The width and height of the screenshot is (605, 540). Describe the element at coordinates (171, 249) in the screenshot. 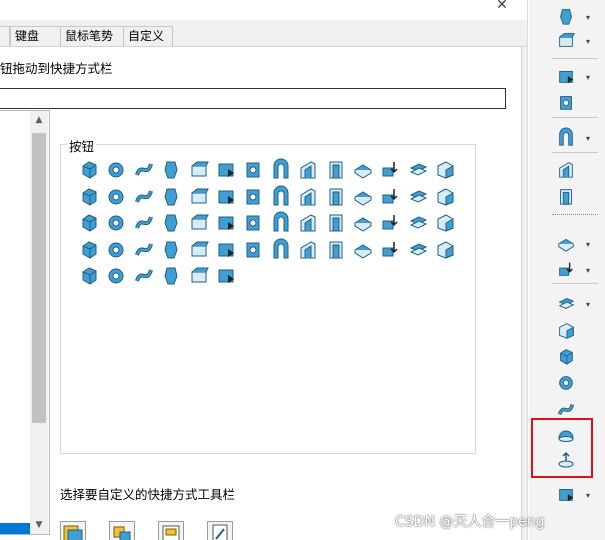

I see `join-icon` at that location.